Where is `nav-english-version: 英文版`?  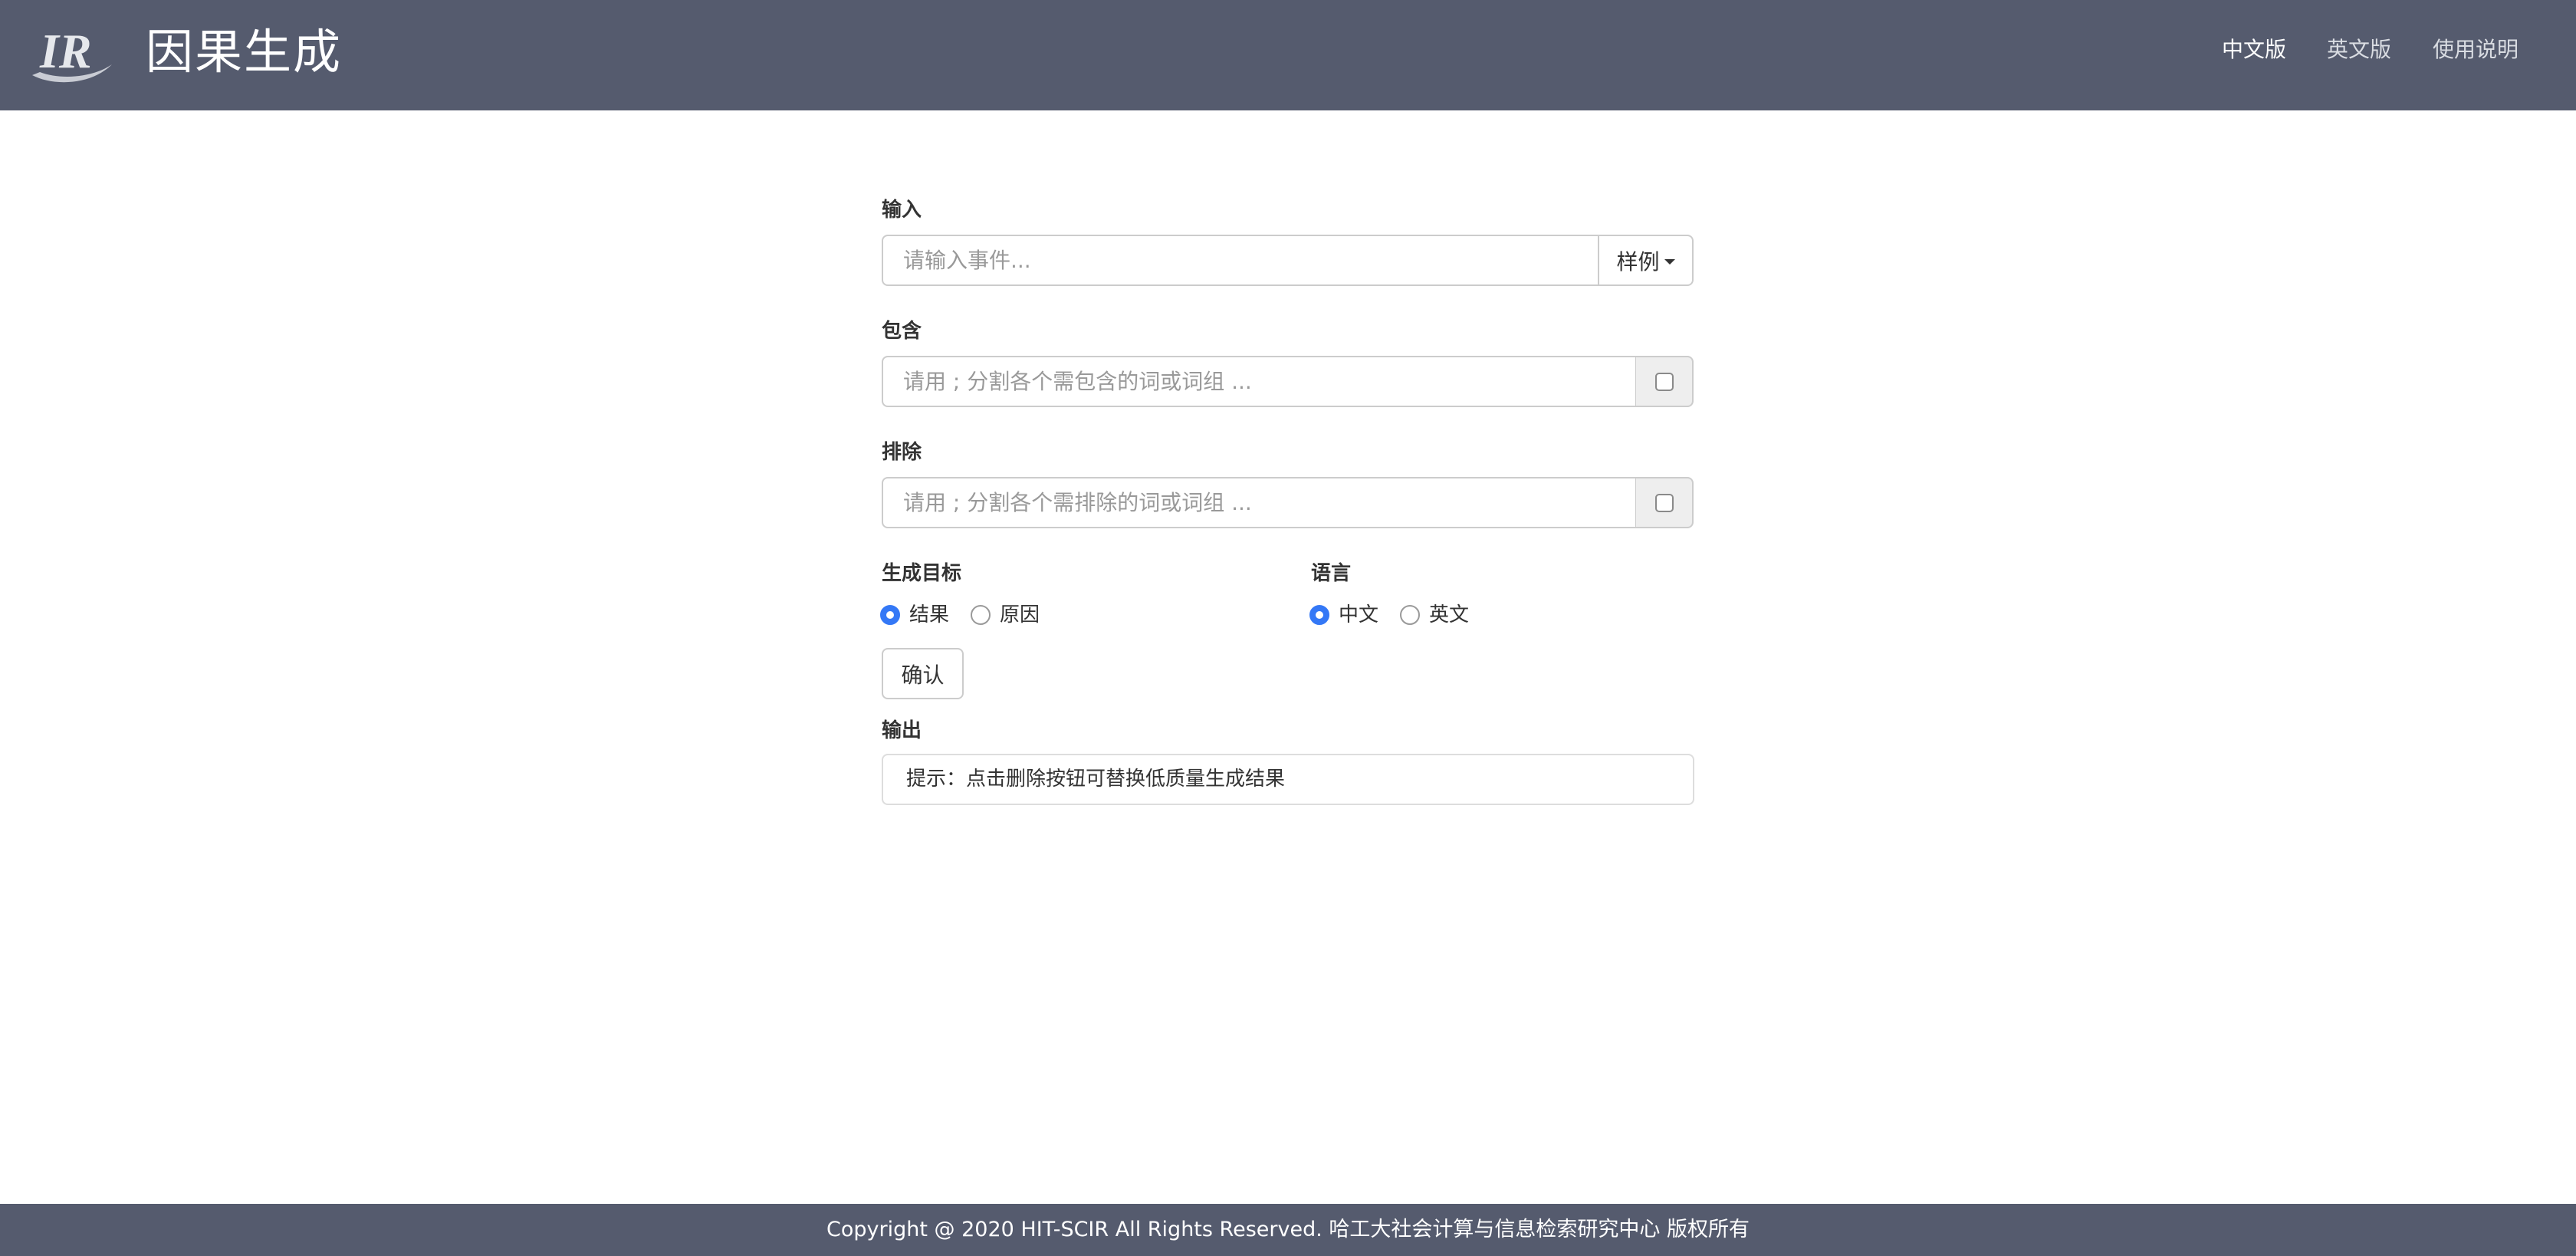
nav-english-version: 英文版 is located at coordinates (2359, 50).